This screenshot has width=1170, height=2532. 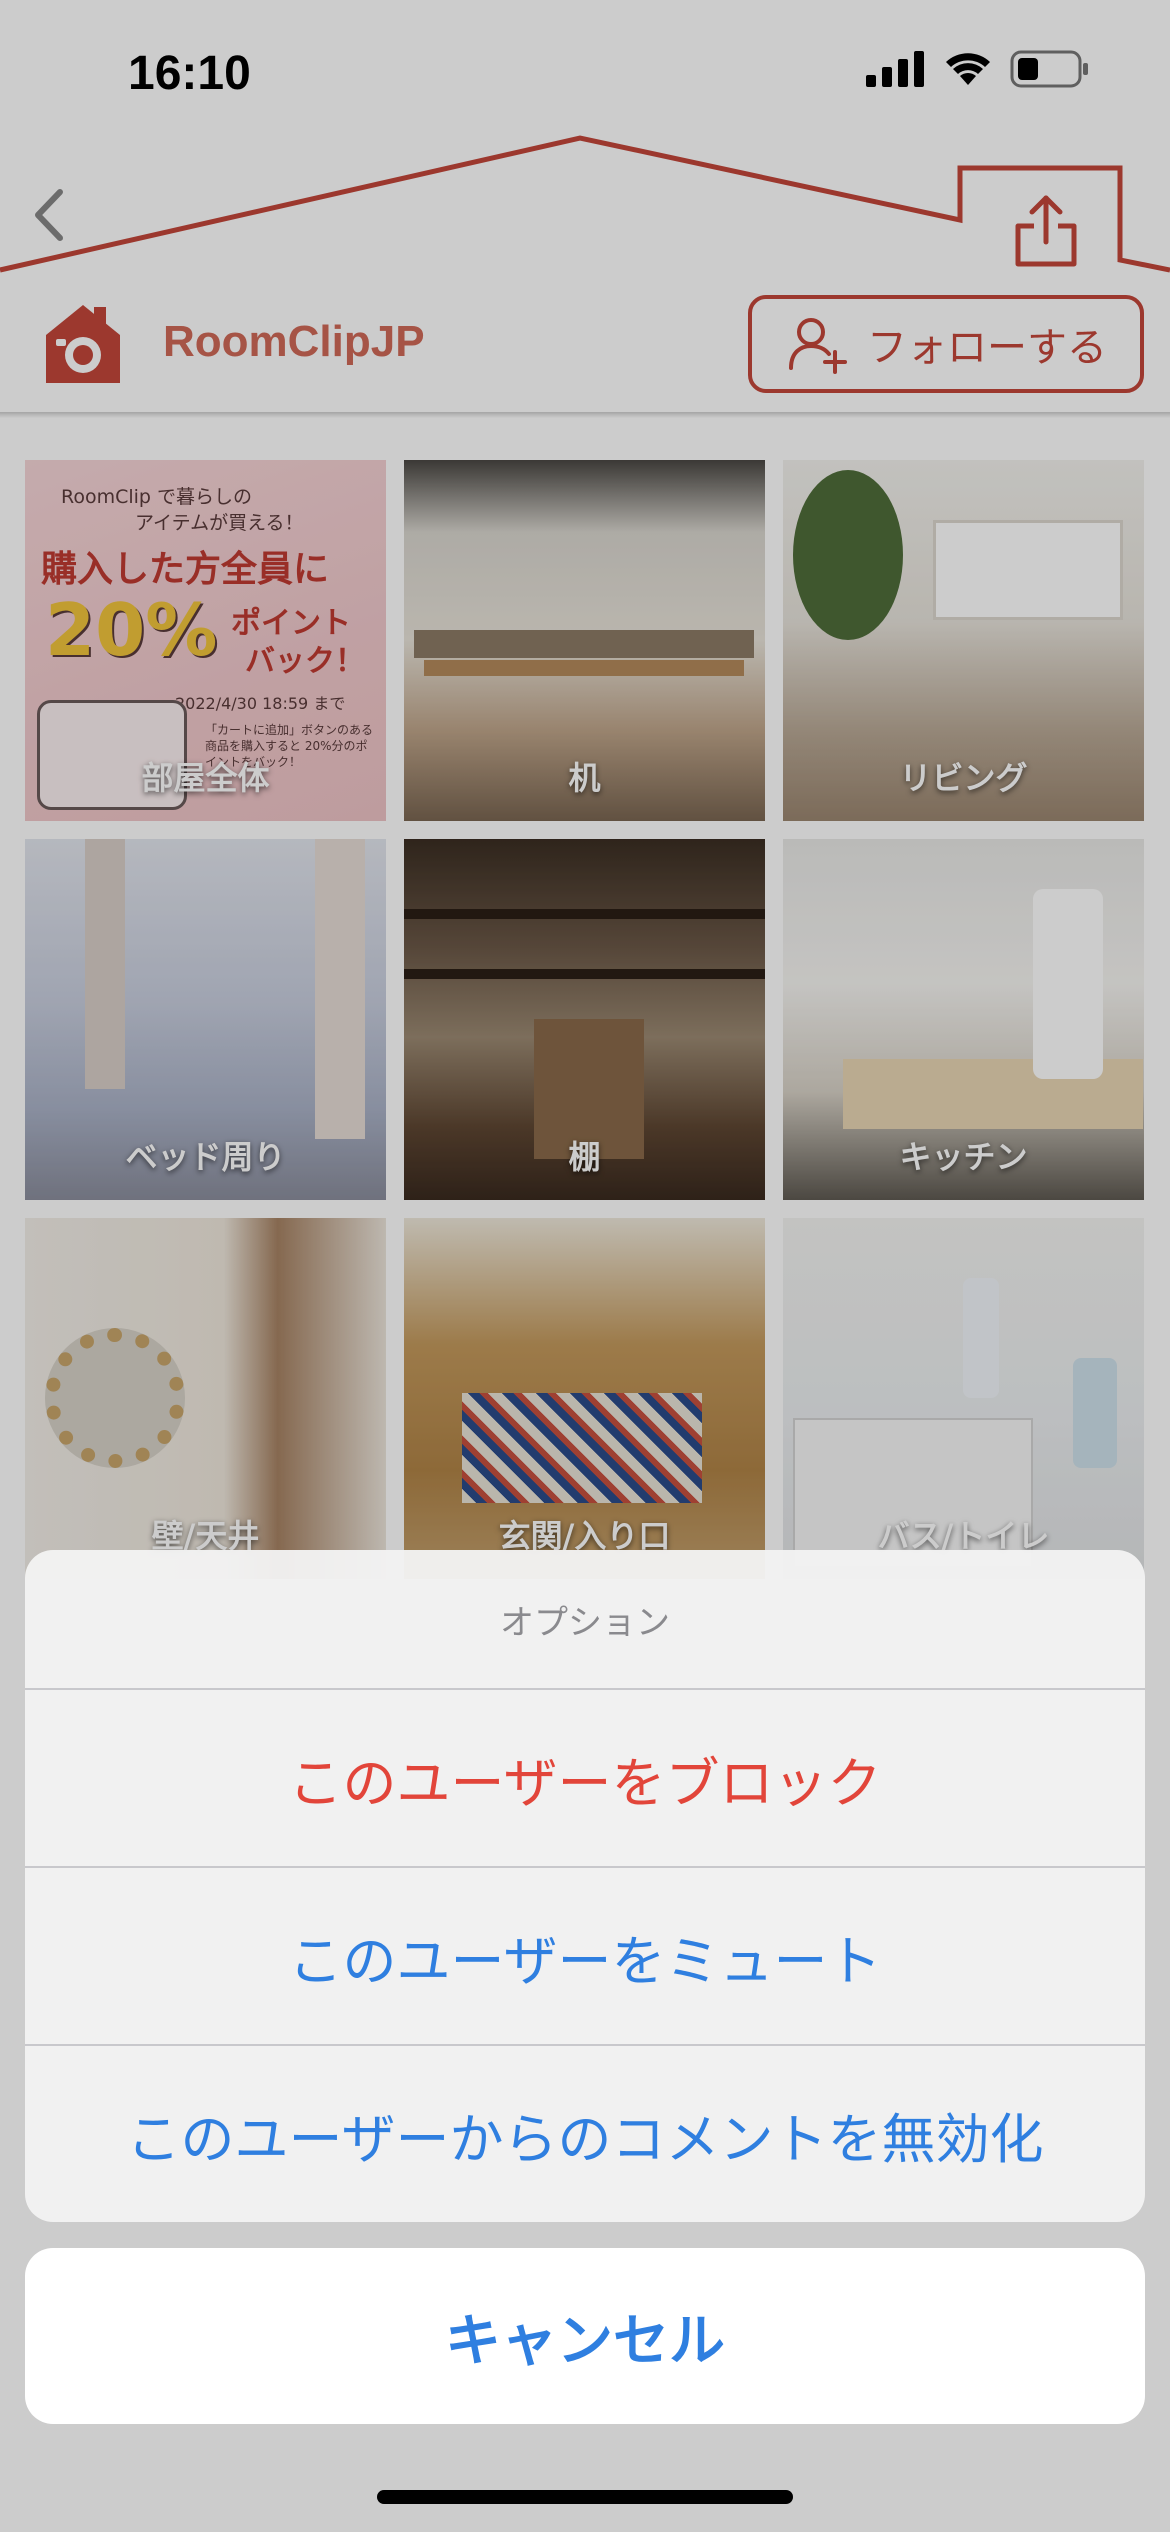 What do you see at coordinates (585, 2497) in the screenshot?
I see `home-indicator` at bounding box center [585, 2497].